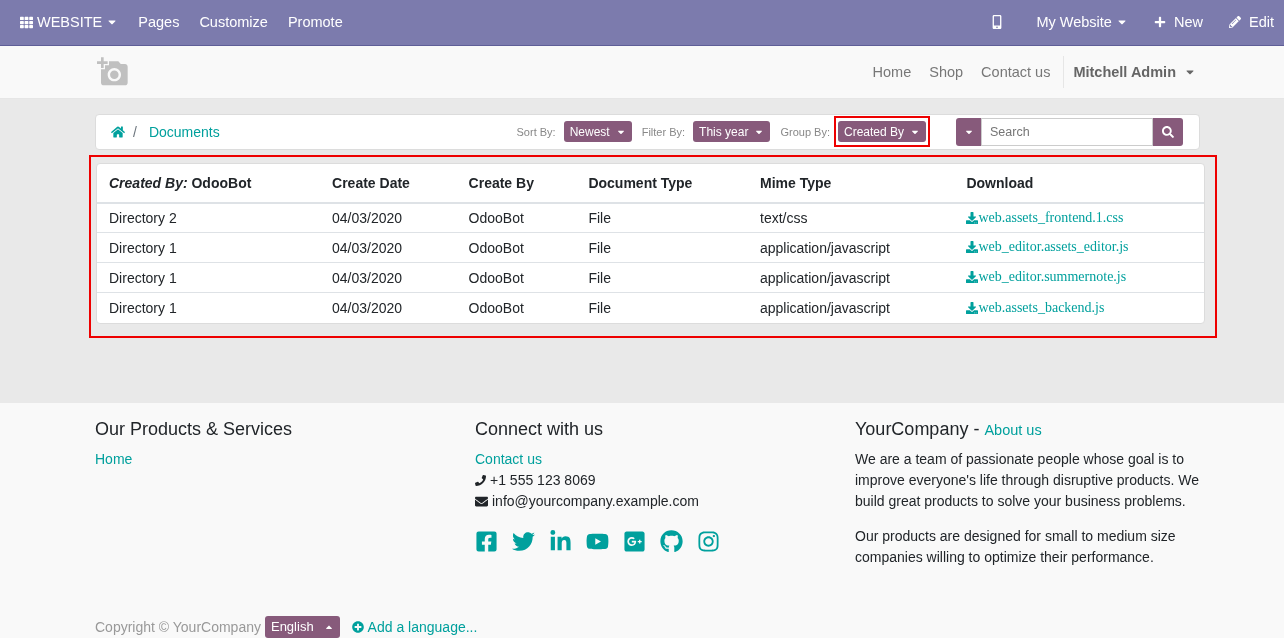 The height and width of the screenshot is (638, 1284). What do you see at coordinates (523, 541) in the screenshot?
I see `twitter-icon` at bounding box center [523, 541].